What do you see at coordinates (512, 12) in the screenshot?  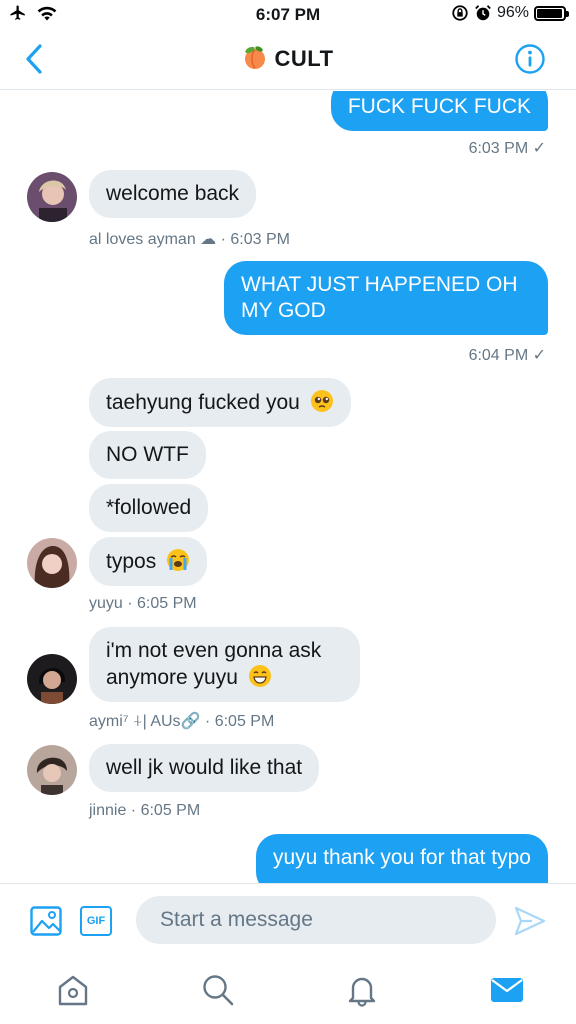 I see `battery-percent: 96%` at bounding box center [512, 12].